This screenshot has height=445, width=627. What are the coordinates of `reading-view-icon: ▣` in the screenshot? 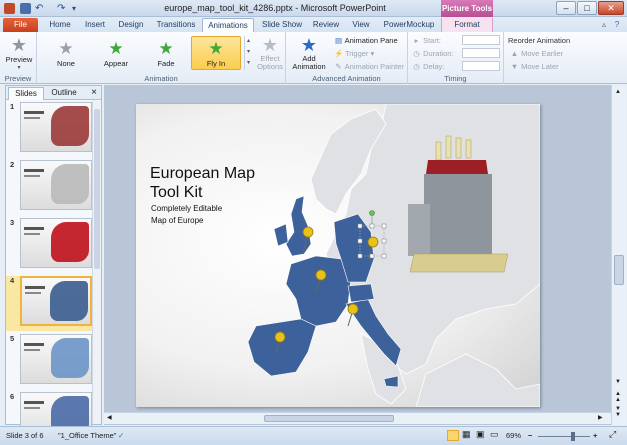 It's located at (480, 434).